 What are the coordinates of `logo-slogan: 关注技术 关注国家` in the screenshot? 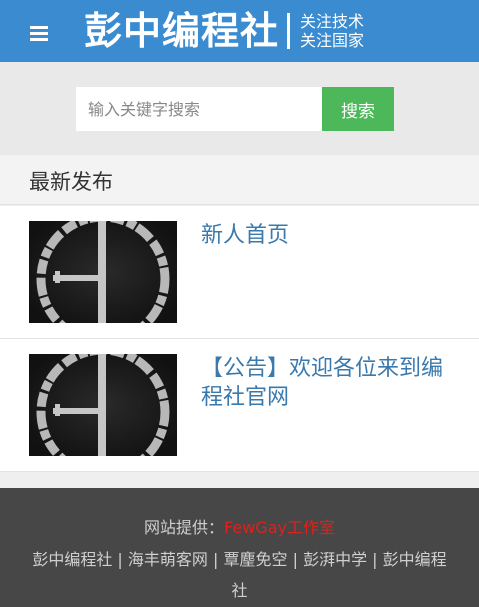 It's located at (332, 31).